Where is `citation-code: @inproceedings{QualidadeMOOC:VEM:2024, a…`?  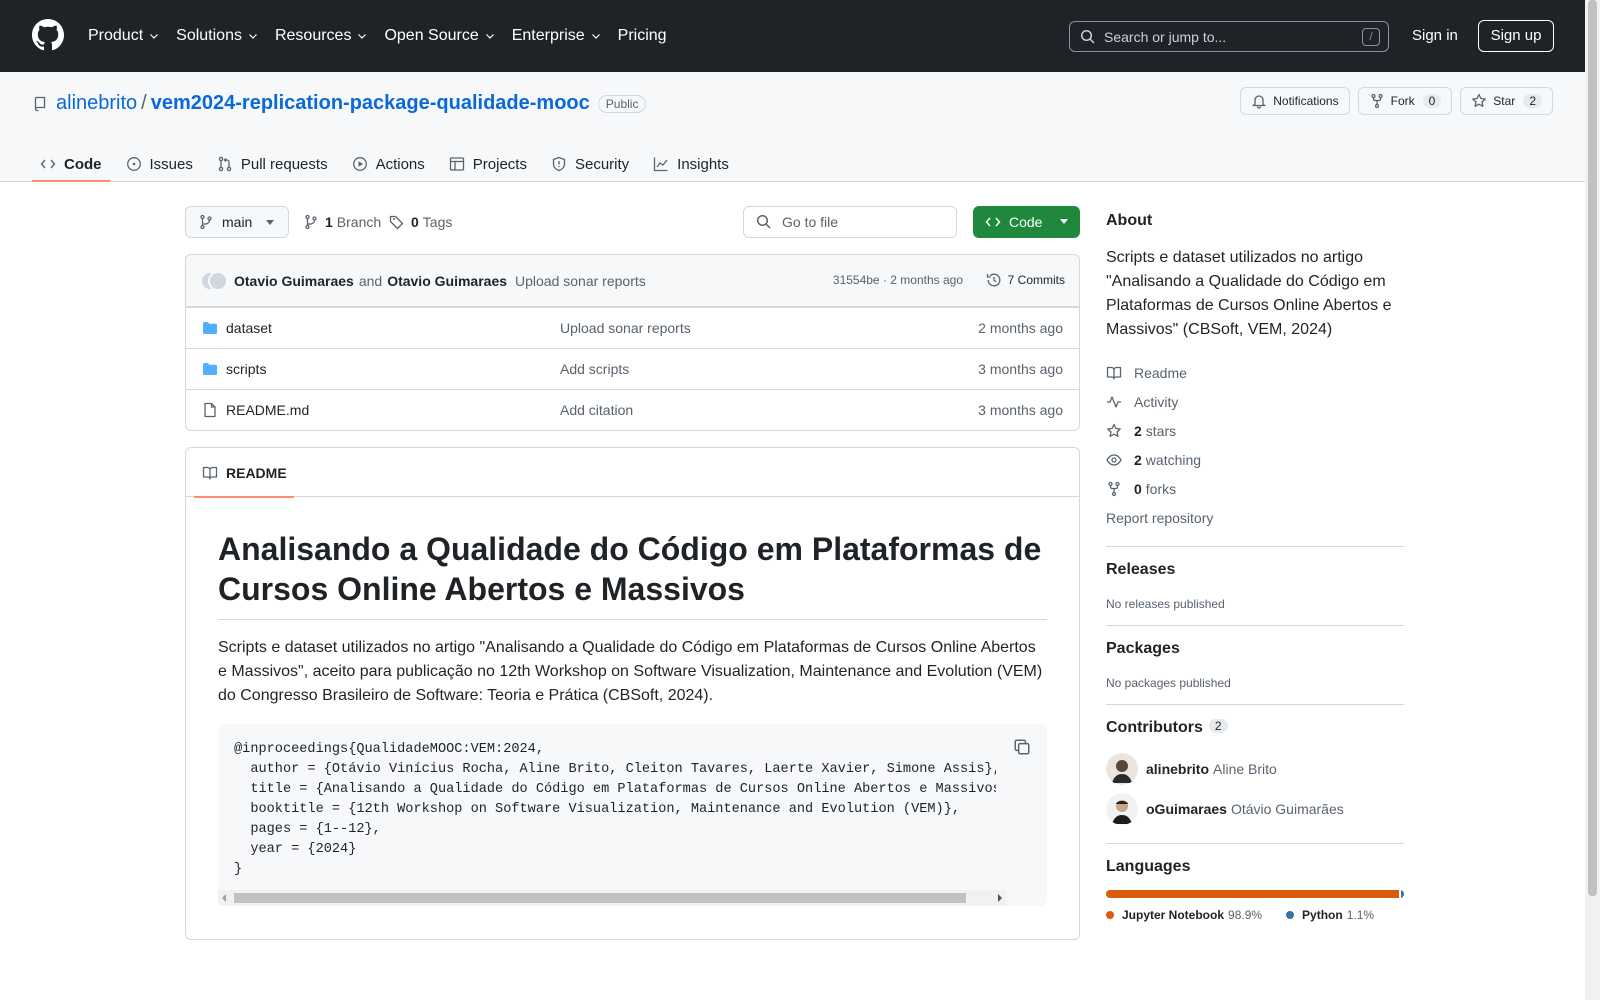
citation-code: @inproceedings{QualidadeMOOC:VEM:2024, a… is located at coordinates (615, 809).